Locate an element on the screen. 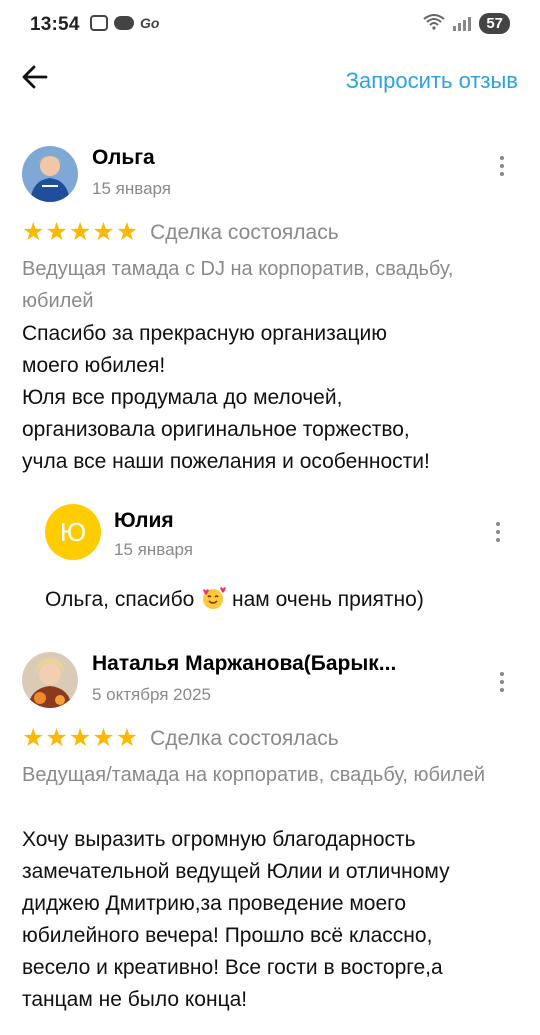 The width and height of the screenshot is (540, 1035). smiling-face-with-hearts-icon is located at coordinates (215, 598).